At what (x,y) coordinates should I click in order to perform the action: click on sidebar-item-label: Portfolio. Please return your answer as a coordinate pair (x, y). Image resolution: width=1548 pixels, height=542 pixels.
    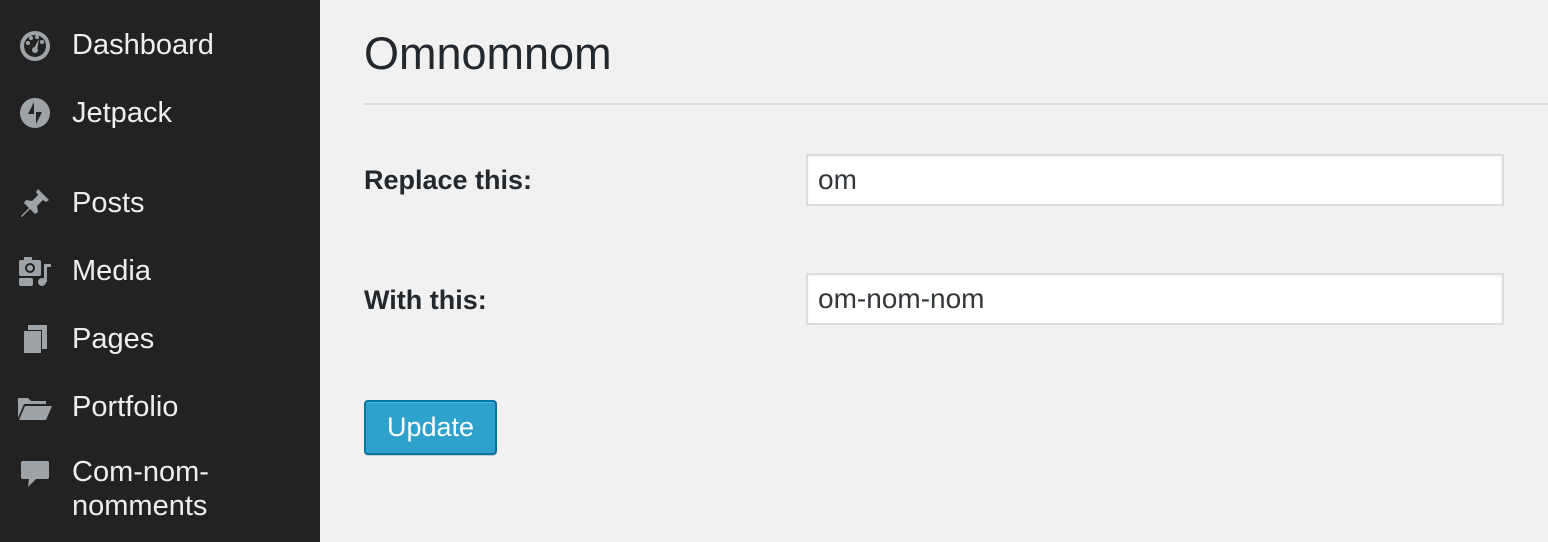
    Looking at the image, I should click on (125, 407).